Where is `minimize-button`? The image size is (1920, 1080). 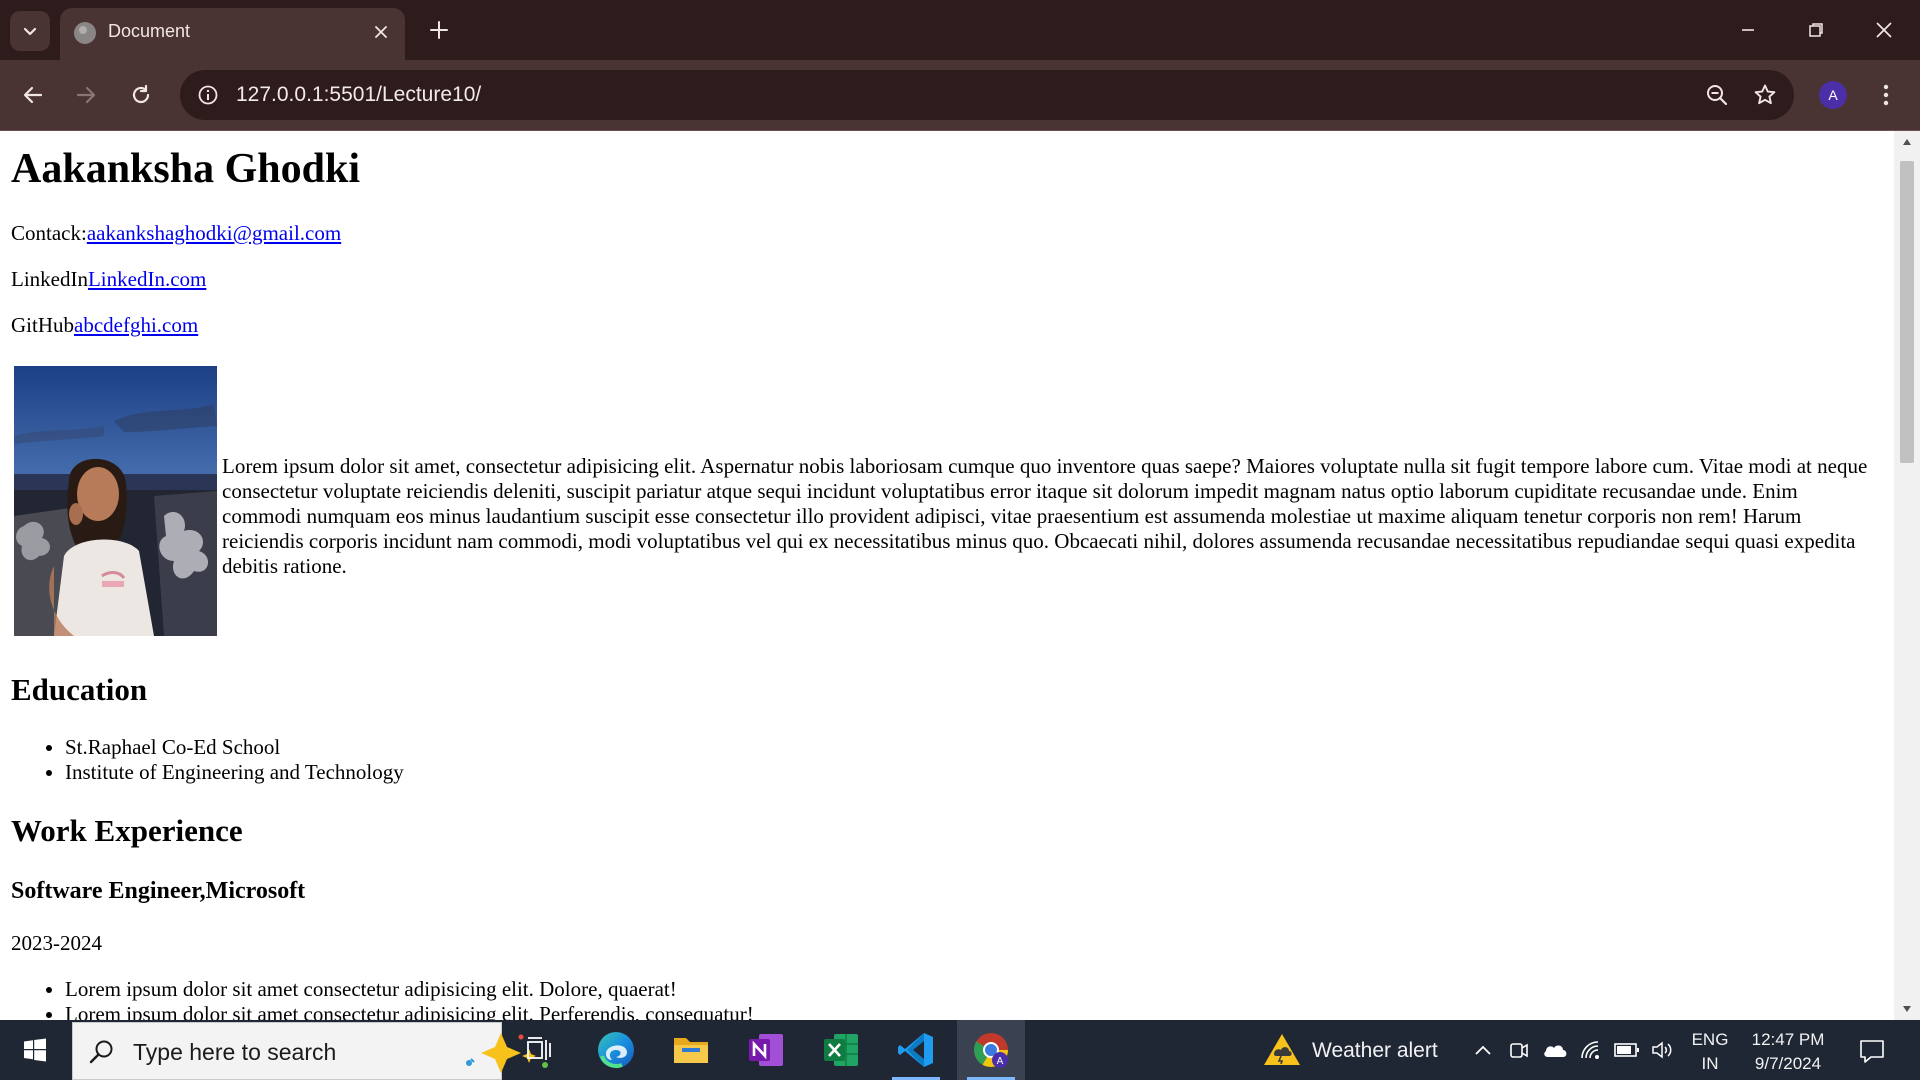 minimize-button is located at coordinates (1748, 30).